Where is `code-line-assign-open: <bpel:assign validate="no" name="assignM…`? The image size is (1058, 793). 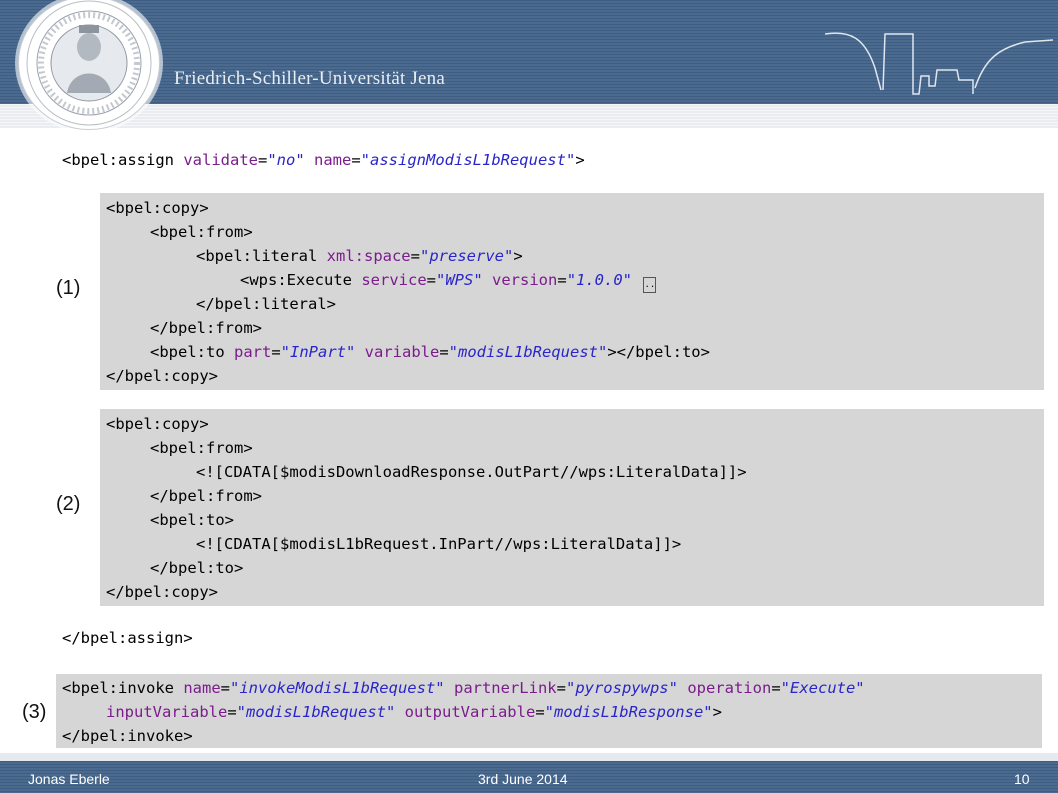 code-line-assign-open: <bpel:assign validate="no" name="assignM… is located at coordinates (323, 160).